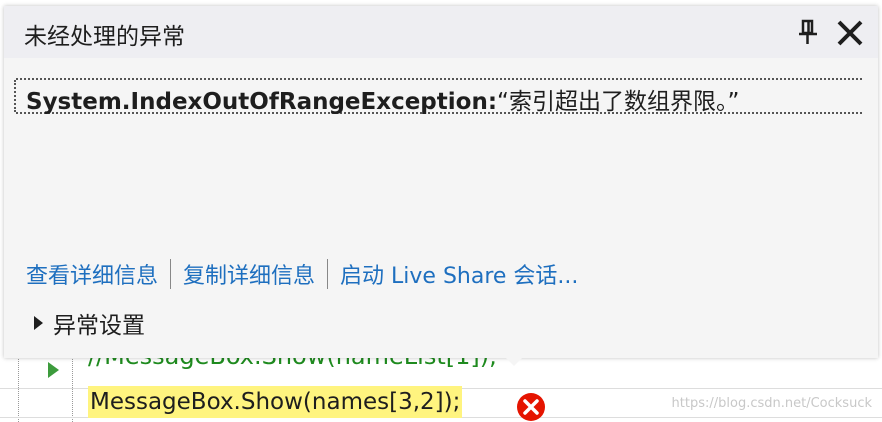 This screenshot has height=422, width=882. Describe the element at coordinates (441, 32) in the screenshot. I see `popup-header: 未经处理的异常` at that location.